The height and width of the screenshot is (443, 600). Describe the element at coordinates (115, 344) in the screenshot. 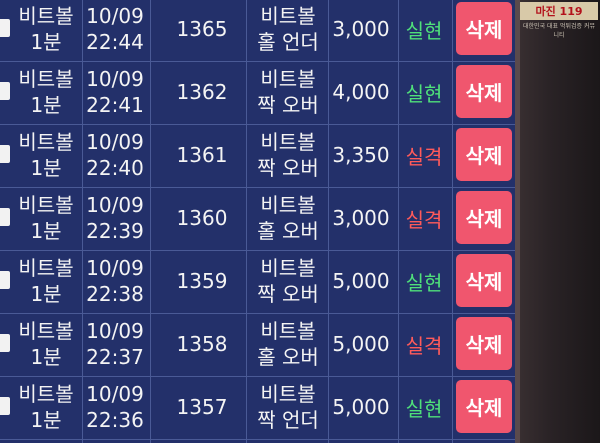

I see `datetime-cell: 10/09 22:37` at that location.